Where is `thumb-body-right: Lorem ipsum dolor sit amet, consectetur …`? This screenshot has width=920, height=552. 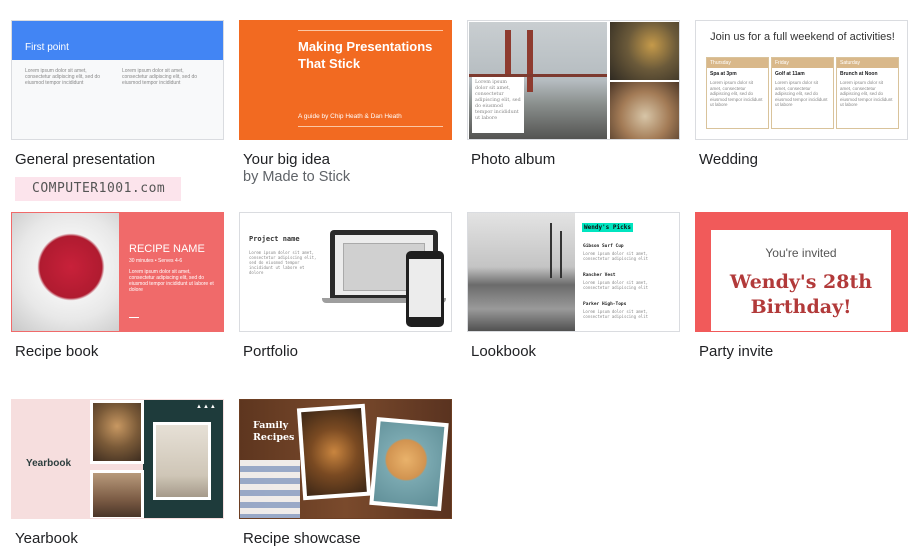 thumb-body-right: Lorem ipsum dolor sit amet, consectetur … is located at coordinates (160, 77).